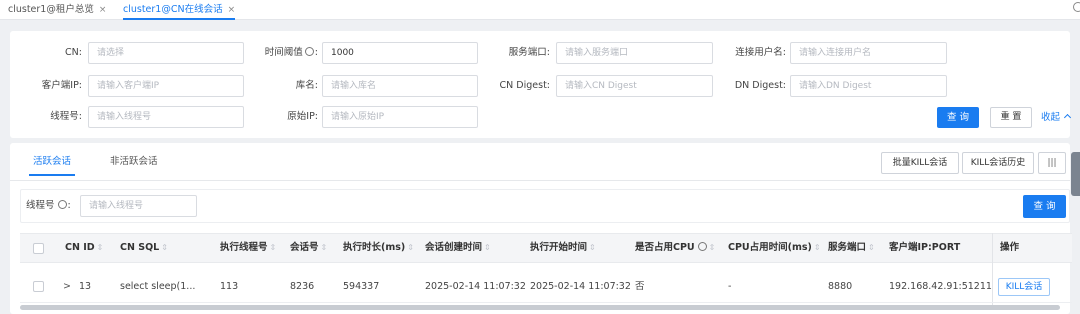 This screenshot has height=314, width=1080. What do you see at coordinates (868, 86) in the screenshot?
I see `dn-digest-input: 请输入DN Digest` at bounding box center [868, 86].